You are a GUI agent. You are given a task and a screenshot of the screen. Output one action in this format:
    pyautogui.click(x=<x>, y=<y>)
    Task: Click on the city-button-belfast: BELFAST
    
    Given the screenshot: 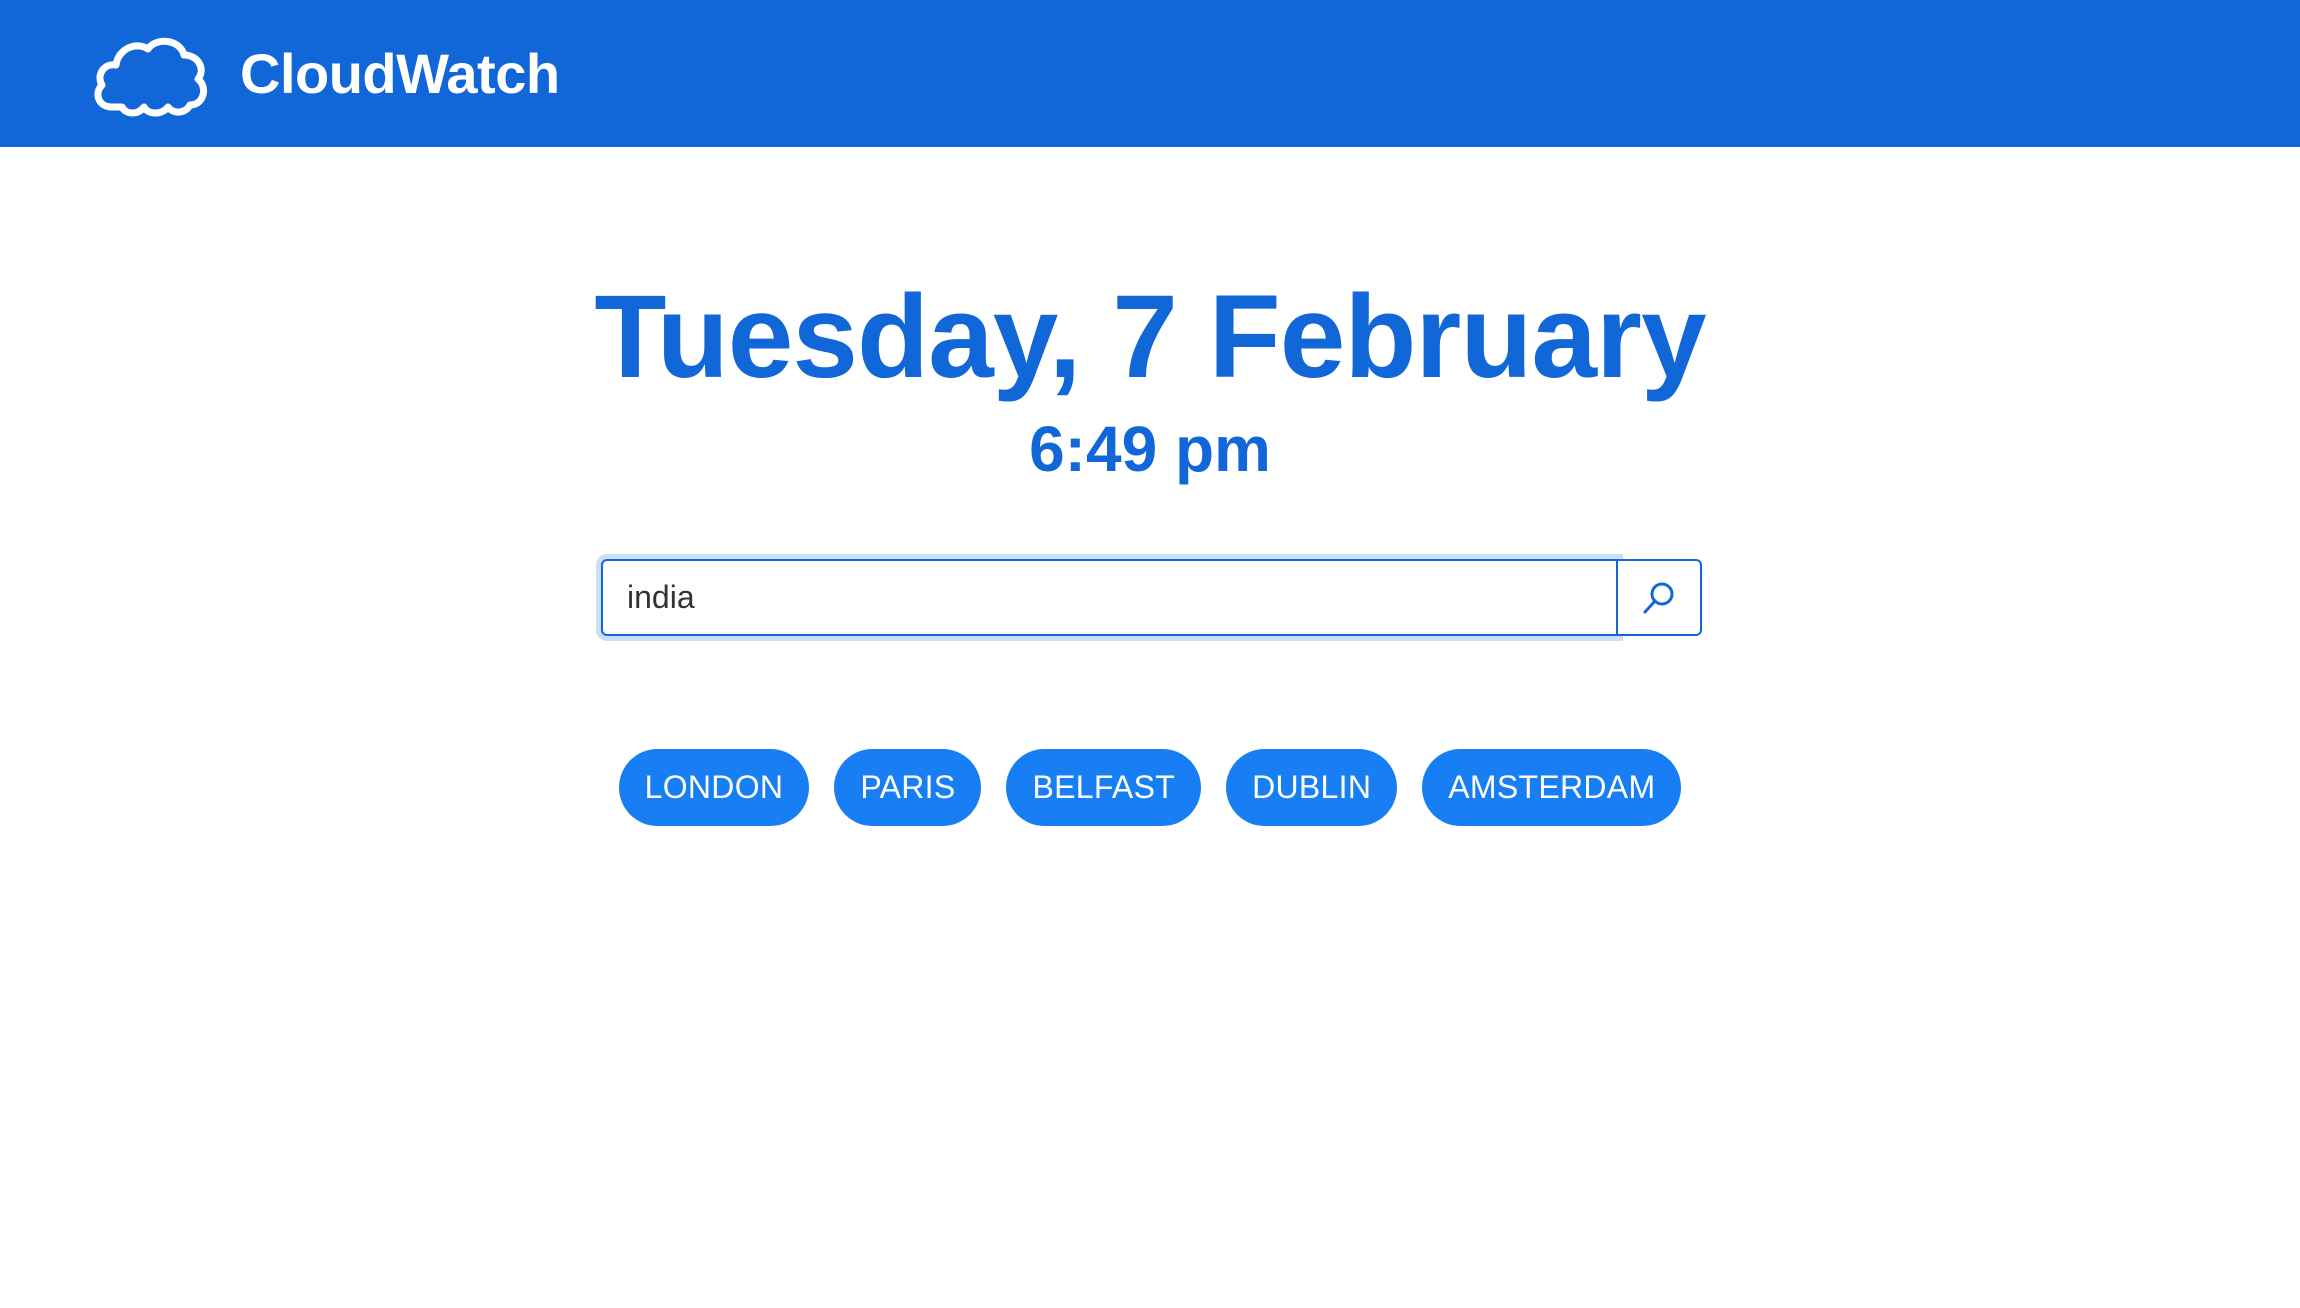 What is the action you would take?
    pyautogui.click(x=1104, y=787)
    